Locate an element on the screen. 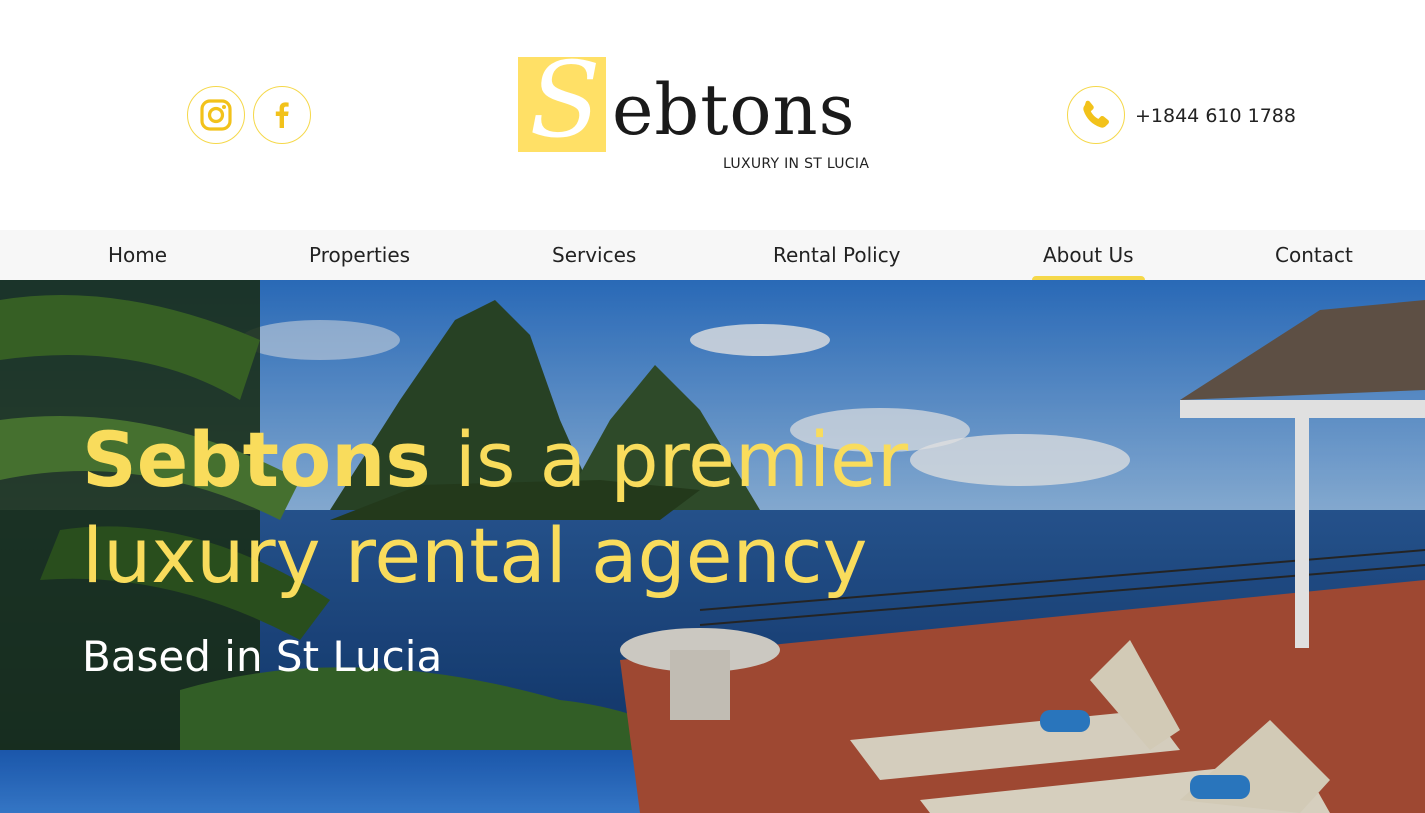  hero-title-brand: Sebtons is located at coordinates (256, 459).